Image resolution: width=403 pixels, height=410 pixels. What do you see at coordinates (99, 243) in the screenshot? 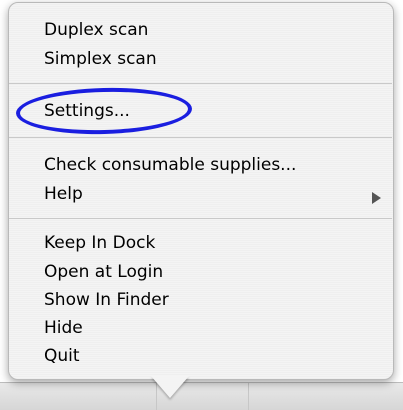
I see `menu-item-keep-in-dock: Keep In Dock` at bounding box center [99, 243].